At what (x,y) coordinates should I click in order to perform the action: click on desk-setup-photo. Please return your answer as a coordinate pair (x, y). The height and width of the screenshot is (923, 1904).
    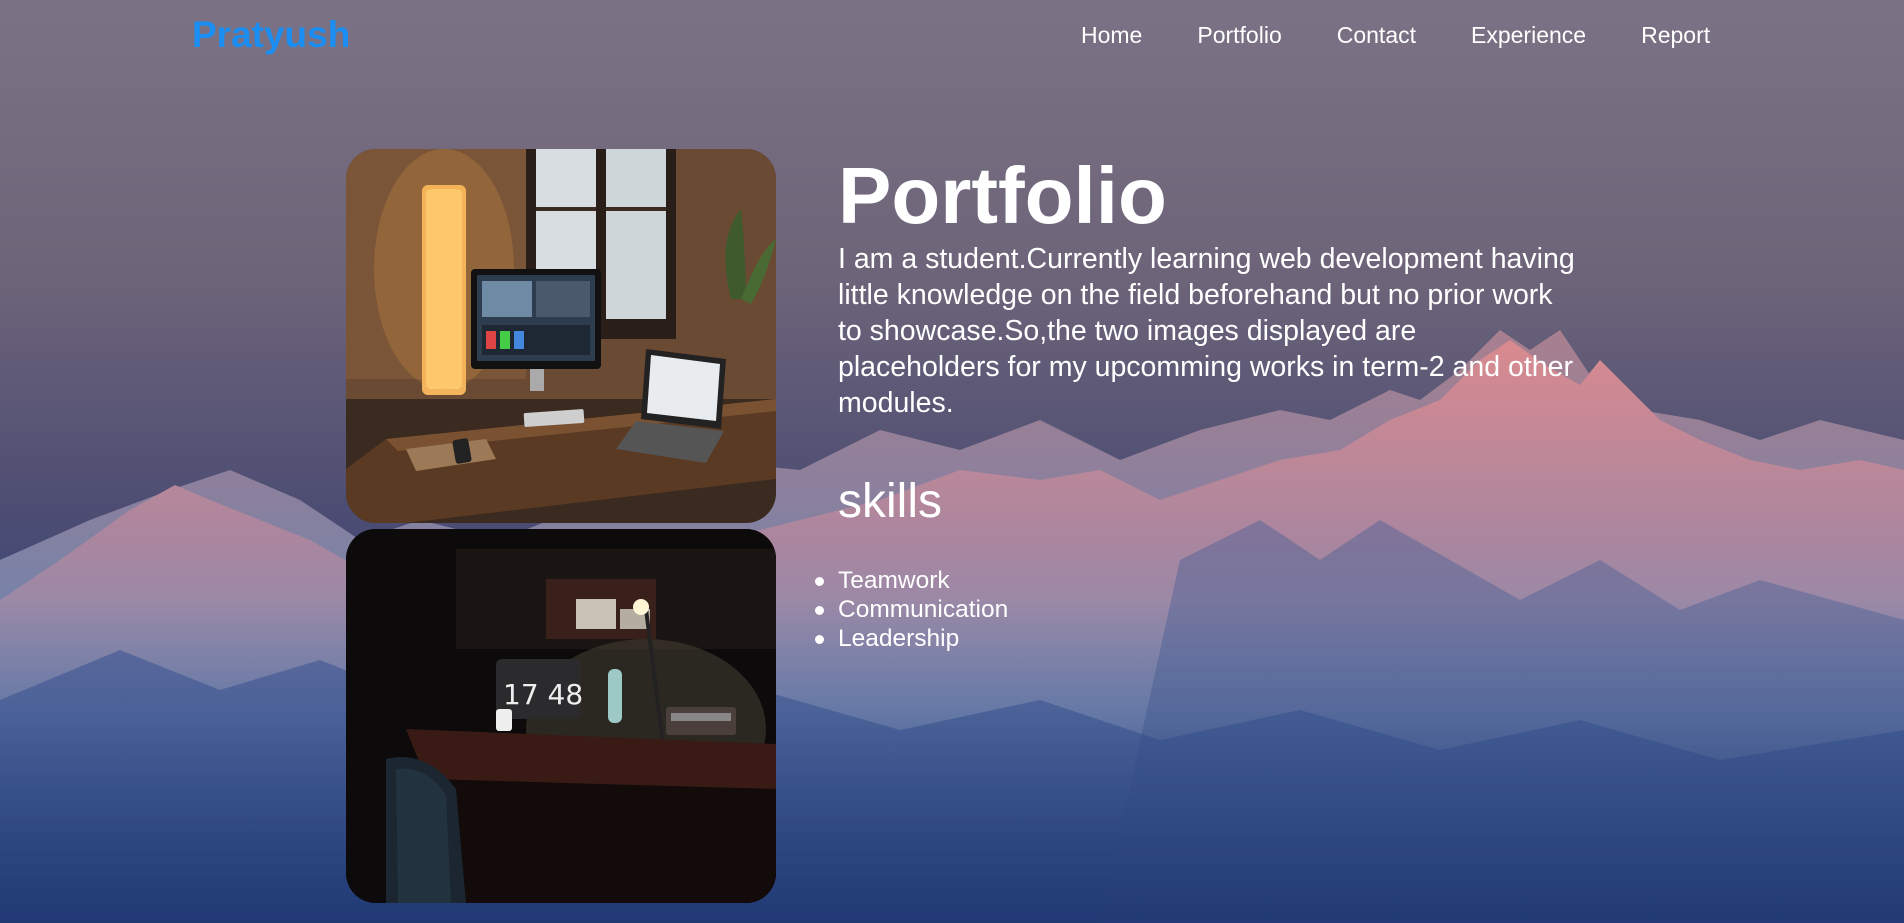
    Looking at the image, I should click on (561, 336).